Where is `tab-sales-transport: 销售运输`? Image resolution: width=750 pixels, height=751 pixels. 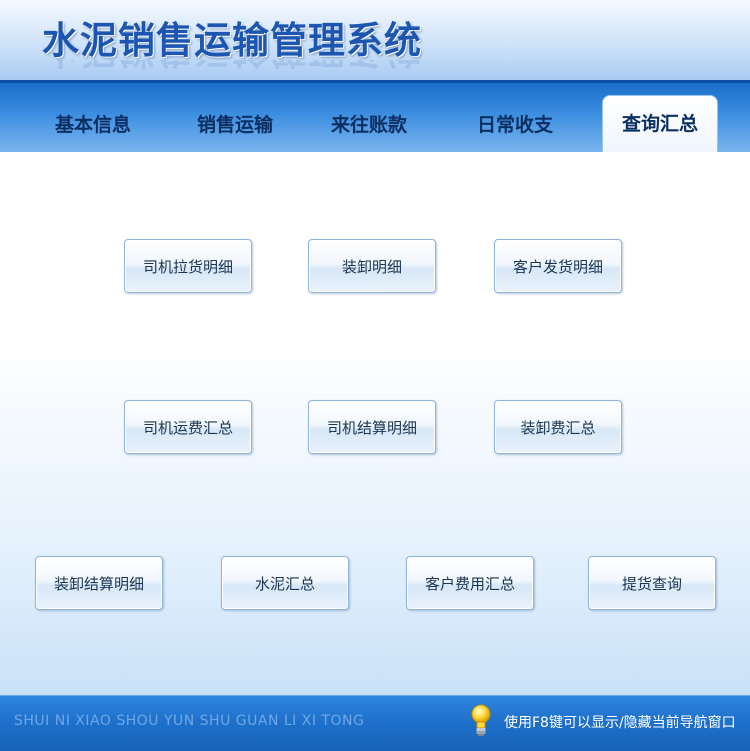
tab-sales-transport: 销售运输 is located at coordinates (235, 125).